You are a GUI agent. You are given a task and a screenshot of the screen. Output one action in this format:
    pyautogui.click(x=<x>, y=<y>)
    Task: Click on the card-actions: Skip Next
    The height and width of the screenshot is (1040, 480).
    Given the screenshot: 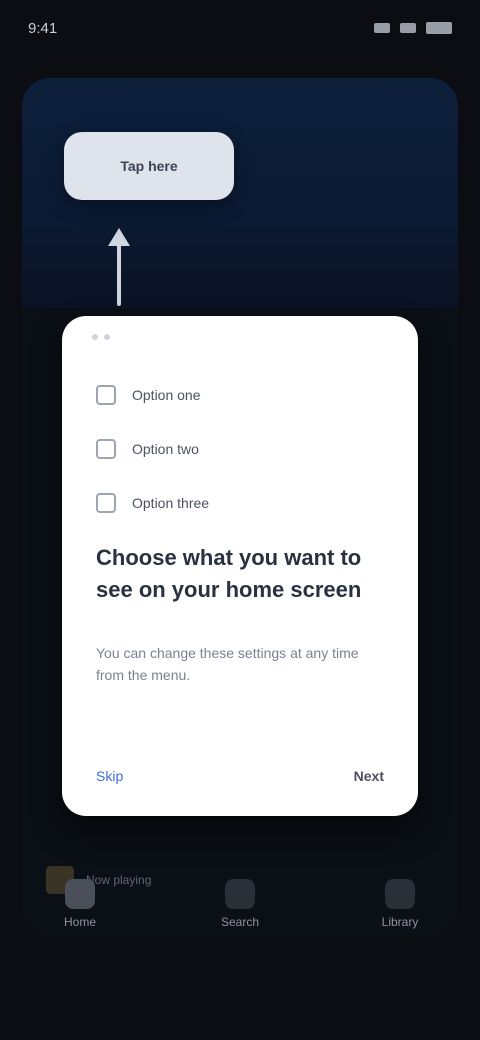 What is the action you would take?
    pyautogui.click(x=240, y=776)
    